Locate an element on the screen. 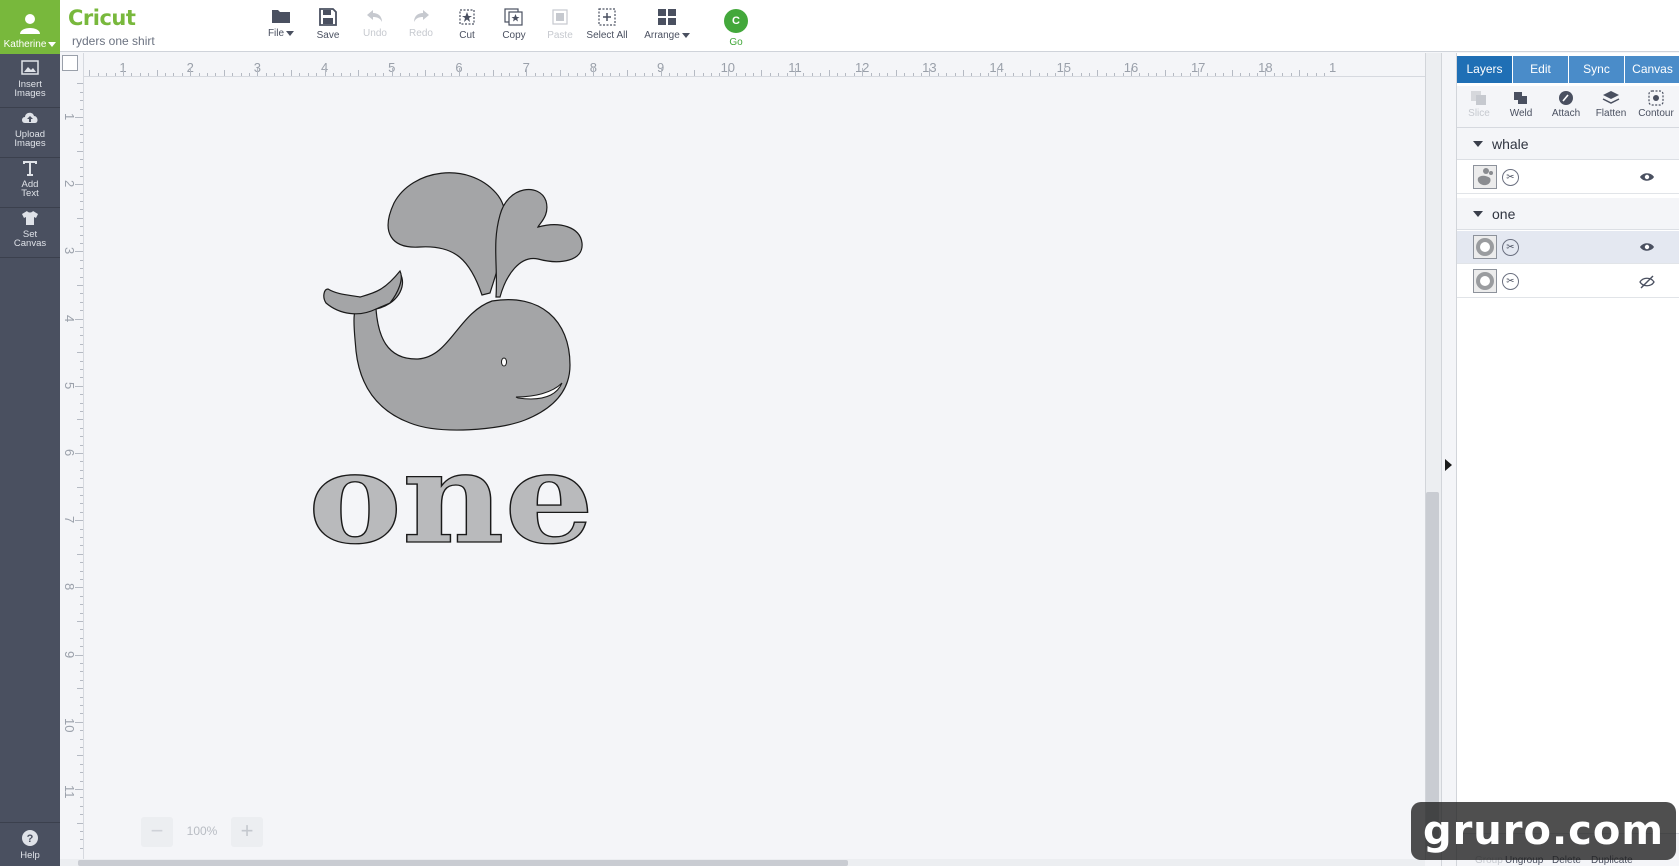  help-button: ? Help is located at coordinates (30, 844).